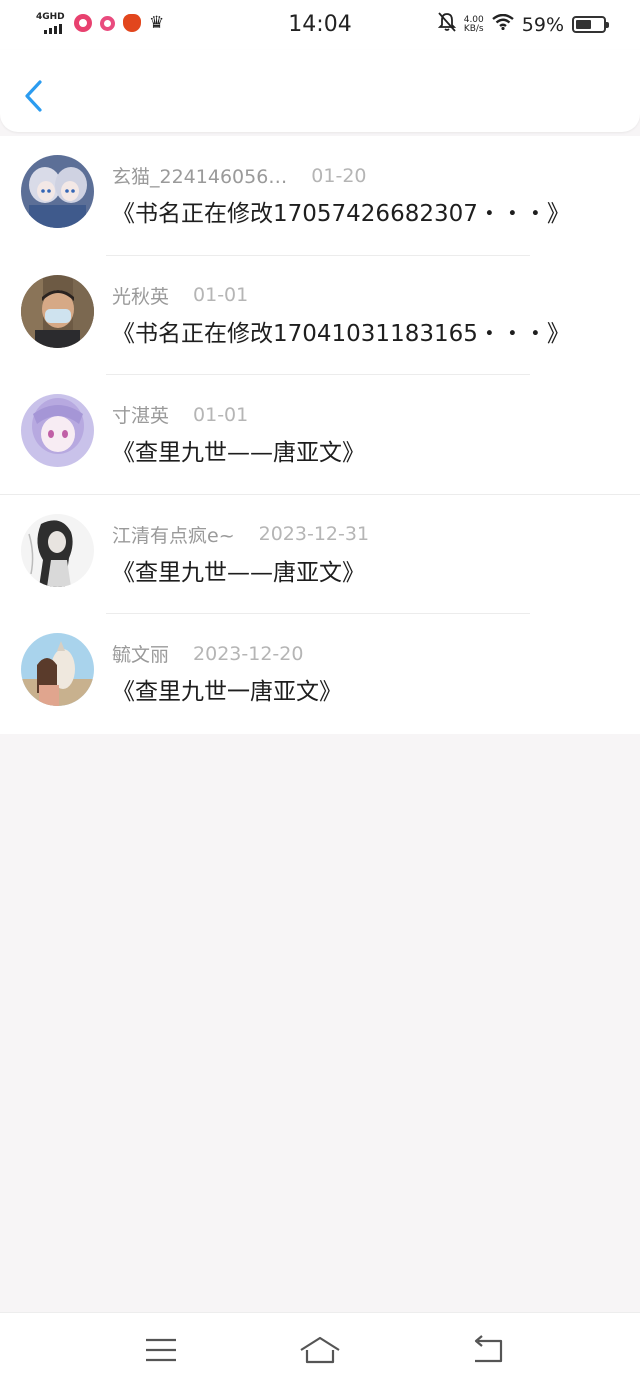 The height and width of the screenshot is (1387, 640). I want to click on user-name: 江清有点疯e~, so click(173, 535).